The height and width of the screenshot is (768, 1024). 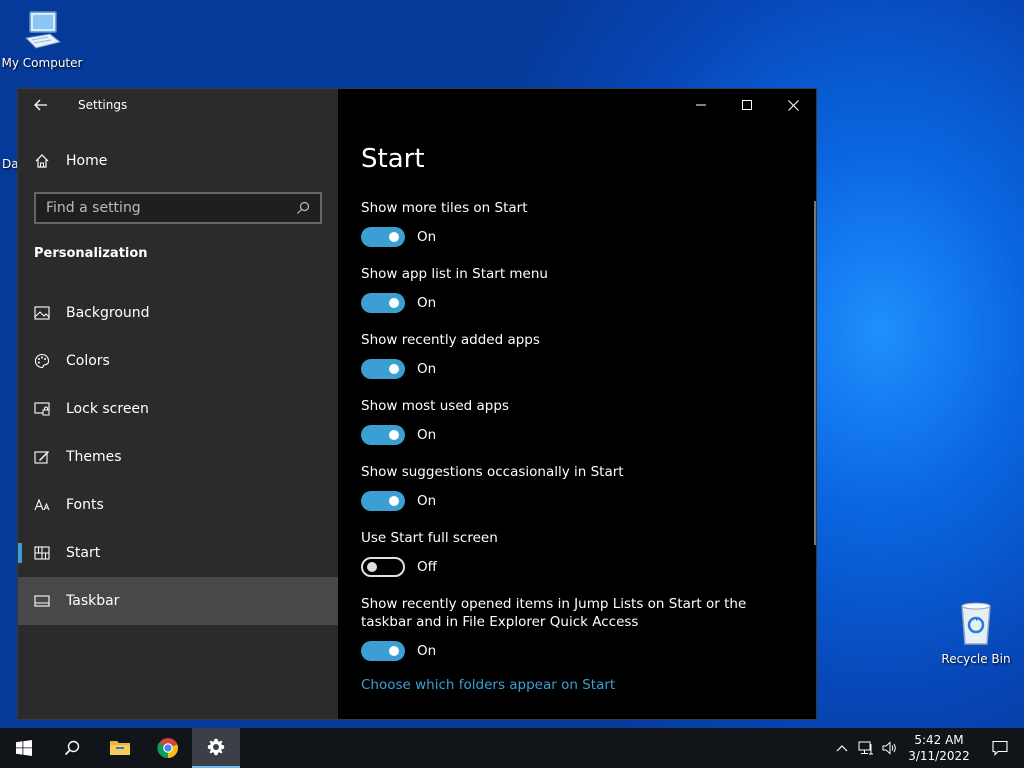 I want to click on network-button, so click(x=866, y=748).